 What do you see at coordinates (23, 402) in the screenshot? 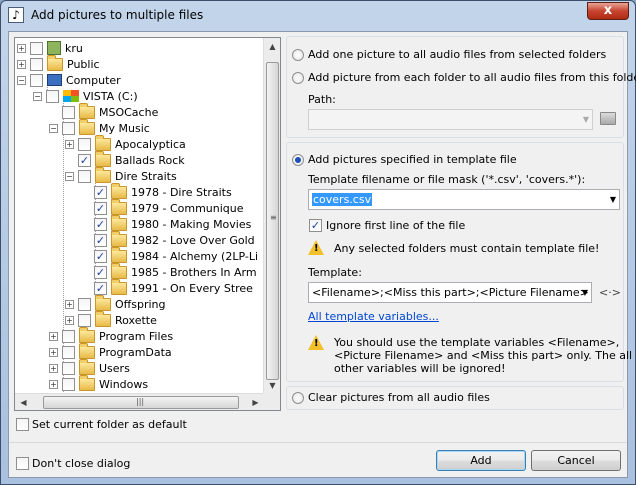
I see `scroll-left-arrow-icon: ◀` at bounding box center [23, 402].